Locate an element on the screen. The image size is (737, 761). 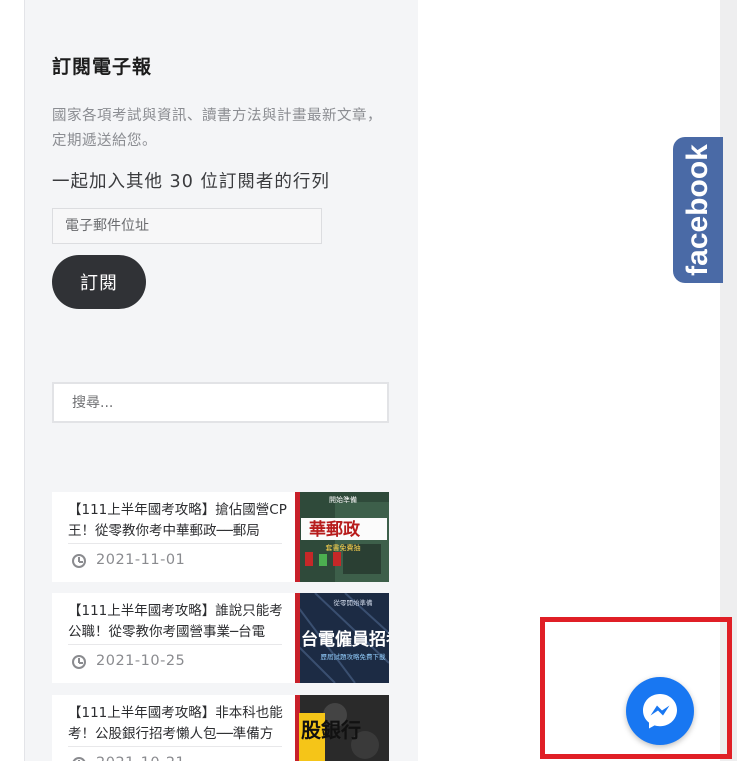
thumb-small-text: 開始準備 is located at coordinates (343, 499).